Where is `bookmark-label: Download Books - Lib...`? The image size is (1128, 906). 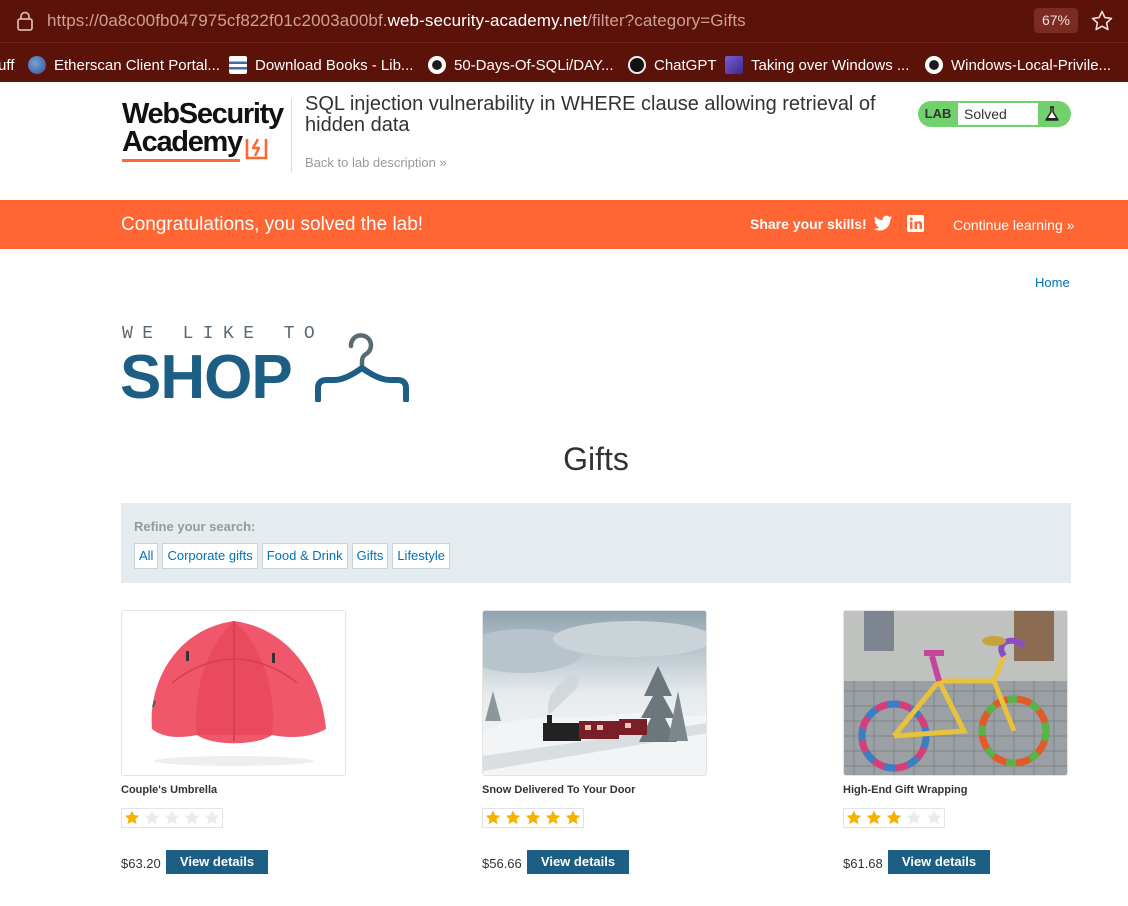
bookmark-label: Download Books - Lib... is located at coordinates (334, 65).